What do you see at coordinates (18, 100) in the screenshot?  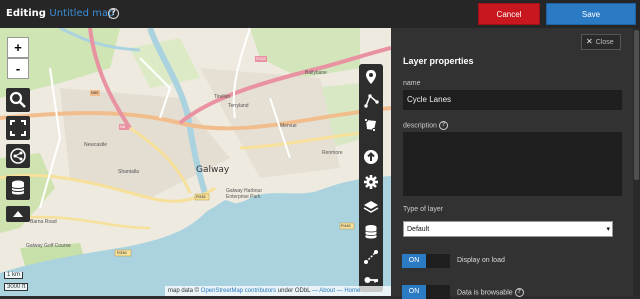 I see `search-icon` at bounding box center [18, 100].